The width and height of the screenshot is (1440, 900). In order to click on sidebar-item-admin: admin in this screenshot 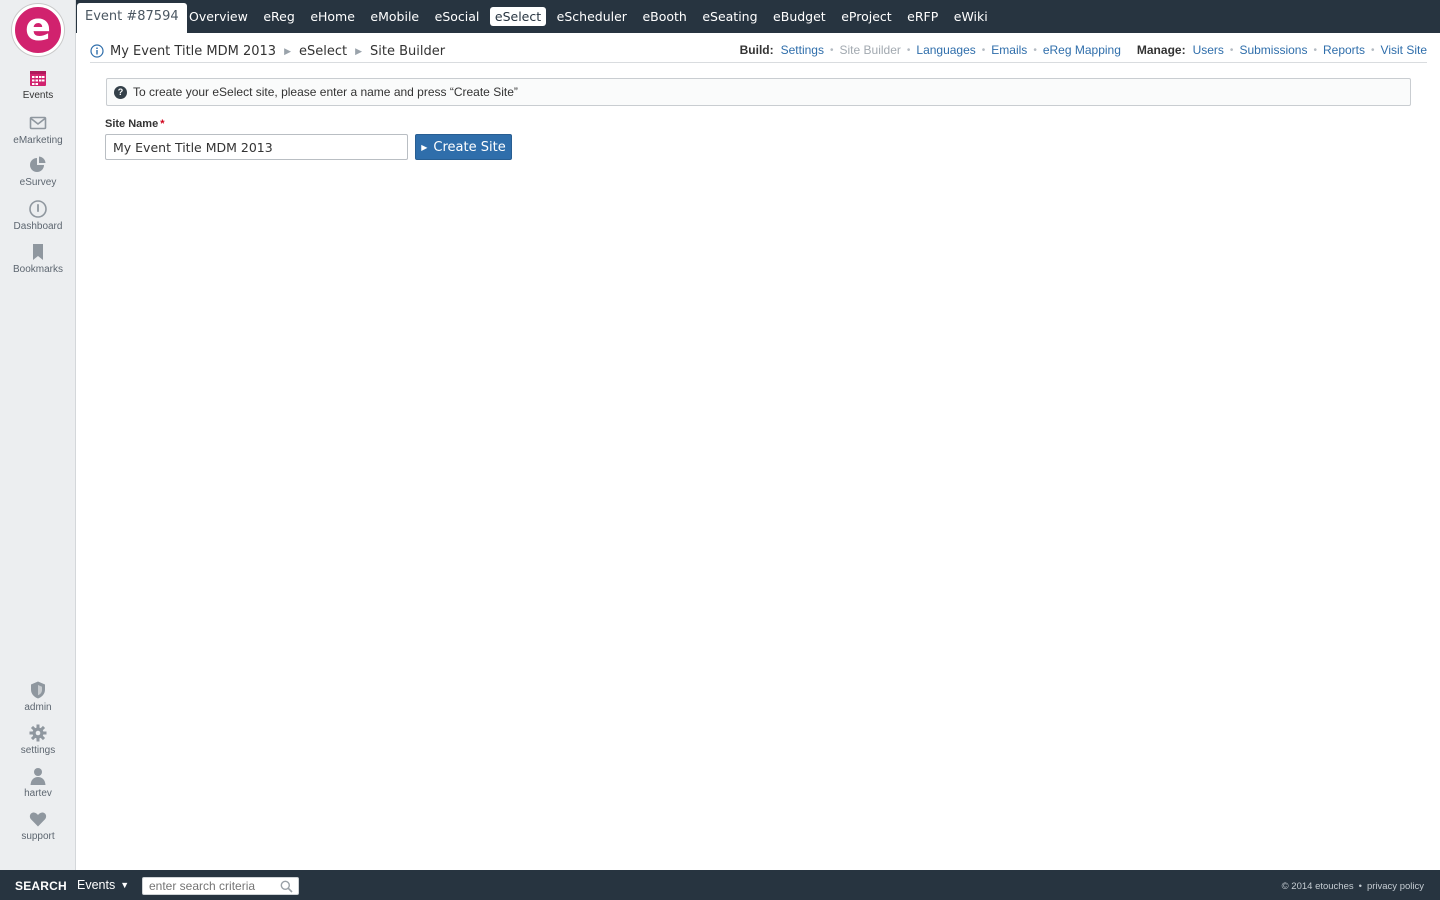, I will do `click(38, 696)`.